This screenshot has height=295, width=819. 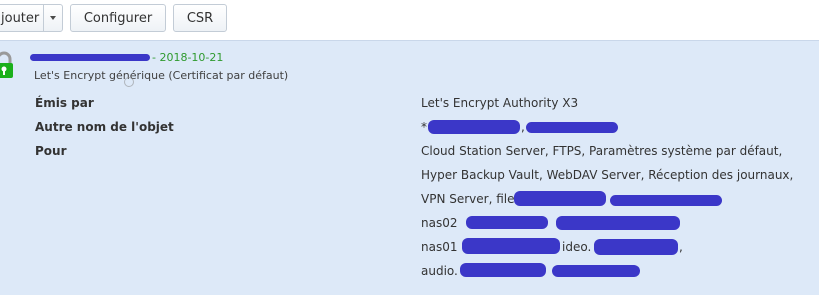 I want to click on for-redaction-6a, so click(x=503, y=270).